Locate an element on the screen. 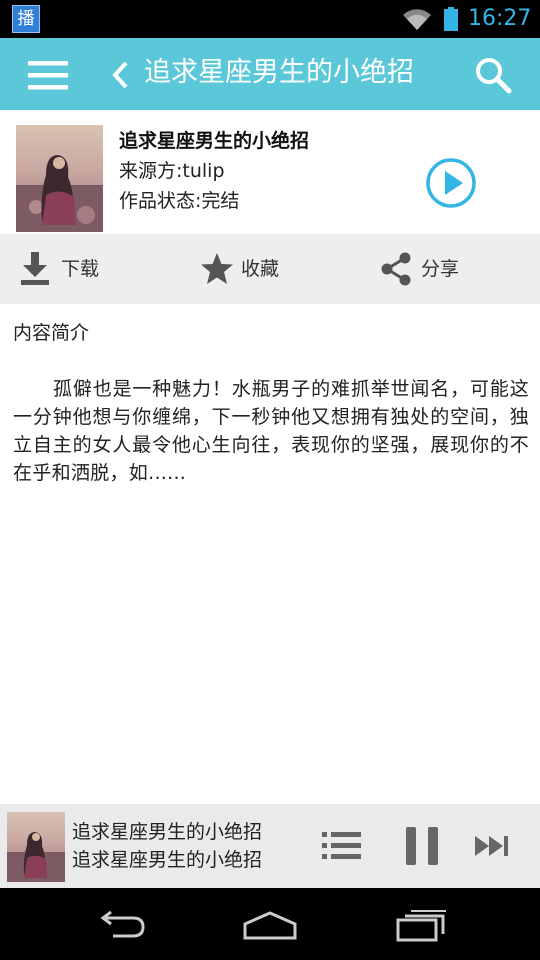 This screenshot has height=960, width=540. action-bar: 下载 收藏 分享 is located at coordinates (270, 269).